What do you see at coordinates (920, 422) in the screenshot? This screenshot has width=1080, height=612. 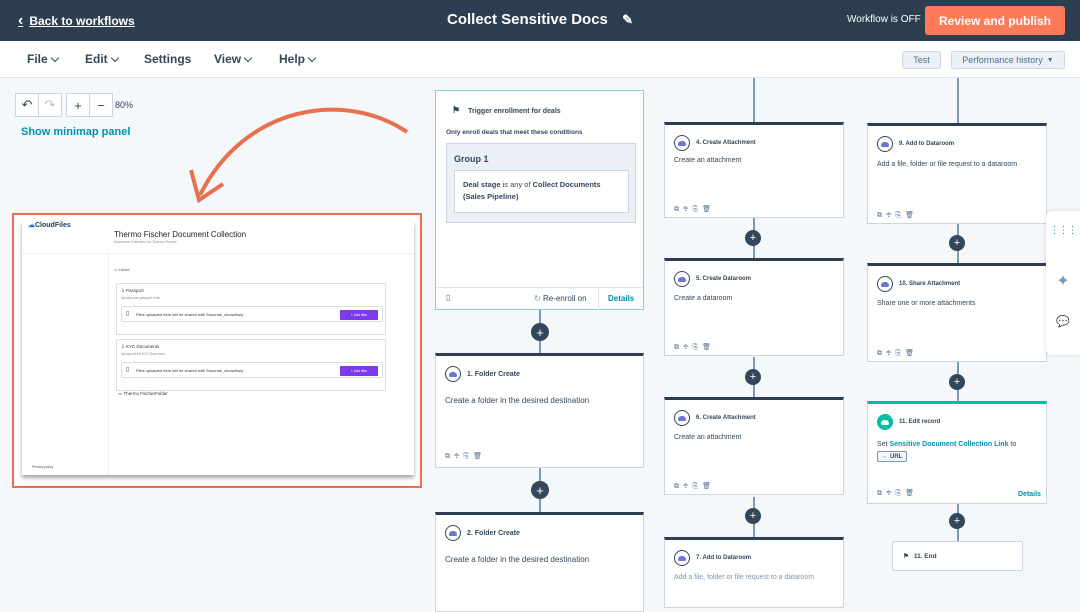 I see `step-title: 11. Edit record` at bounding box center [920, 422].